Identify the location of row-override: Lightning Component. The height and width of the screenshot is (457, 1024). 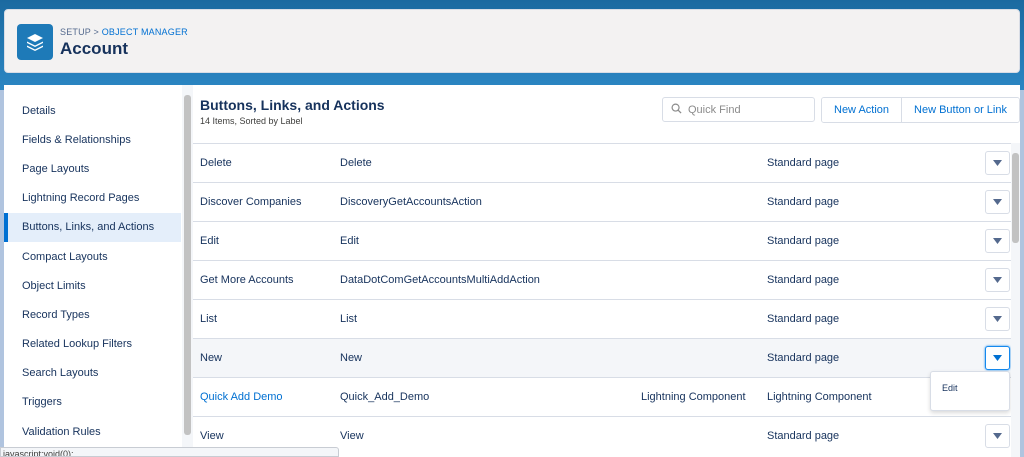
(693, 397).